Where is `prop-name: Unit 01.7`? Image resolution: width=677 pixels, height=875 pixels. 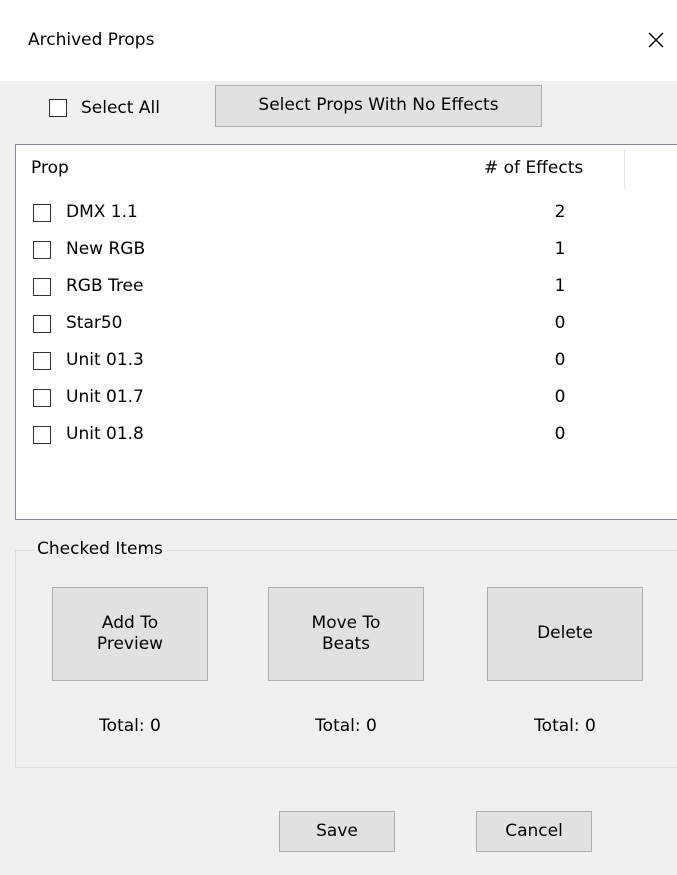
prop-name: Unit 01.7 is located at coordinates (105, 397).